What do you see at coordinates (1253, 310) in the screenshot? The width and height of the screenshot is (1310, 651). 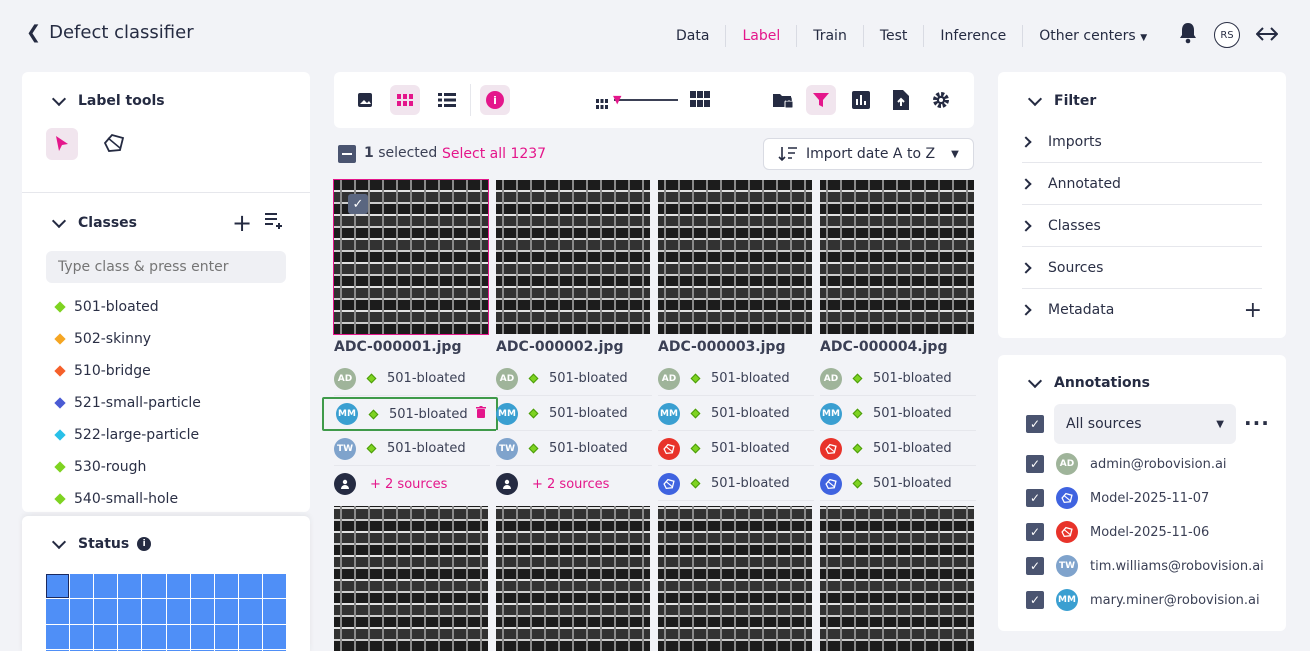 I see `add-metadata-icon: +` at bounding box center [1253, 310].